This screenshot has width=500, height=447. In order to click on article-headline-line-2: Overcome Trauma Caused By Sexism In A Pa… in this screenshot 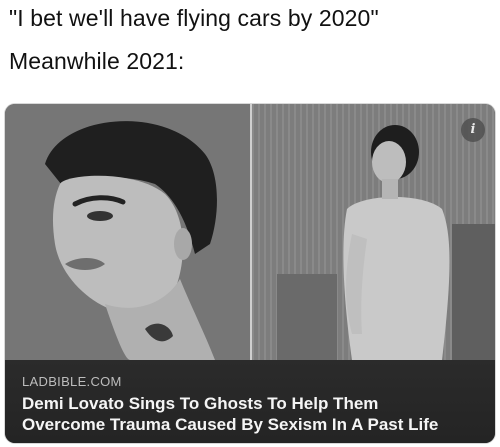, I will do `click(230, 424)`.